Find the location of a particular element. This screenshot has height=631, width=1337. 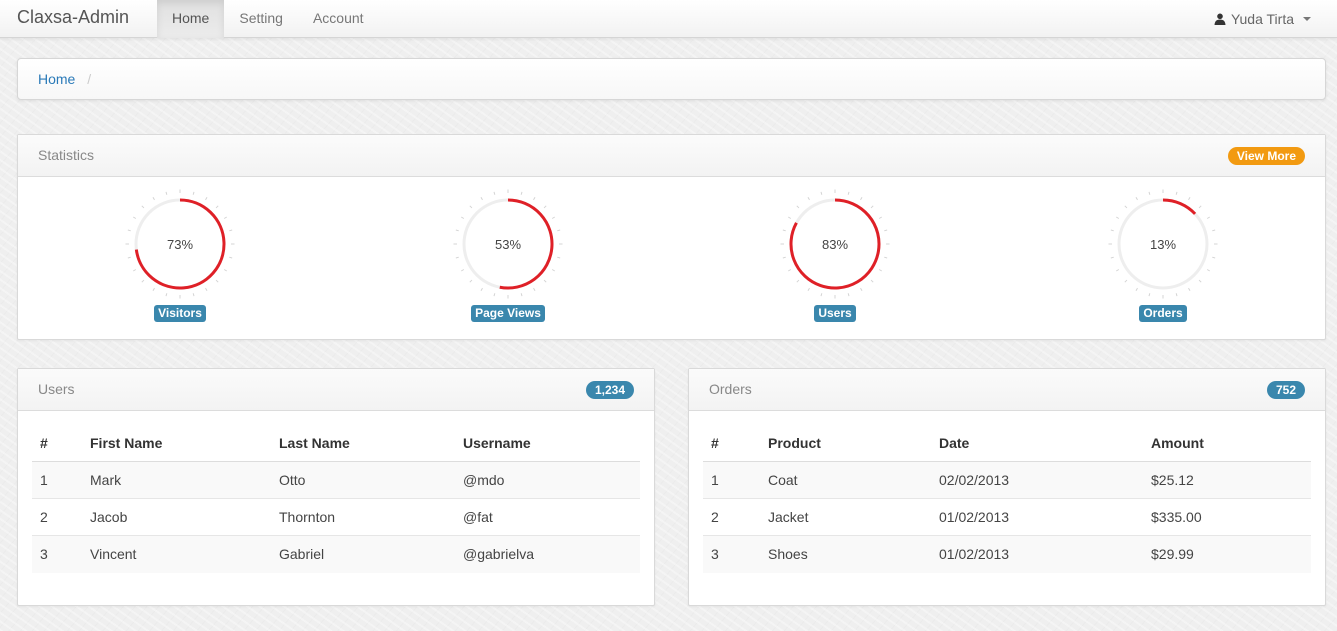

gauge-orders: 13% Orders is located at coordinates (1163, 255).